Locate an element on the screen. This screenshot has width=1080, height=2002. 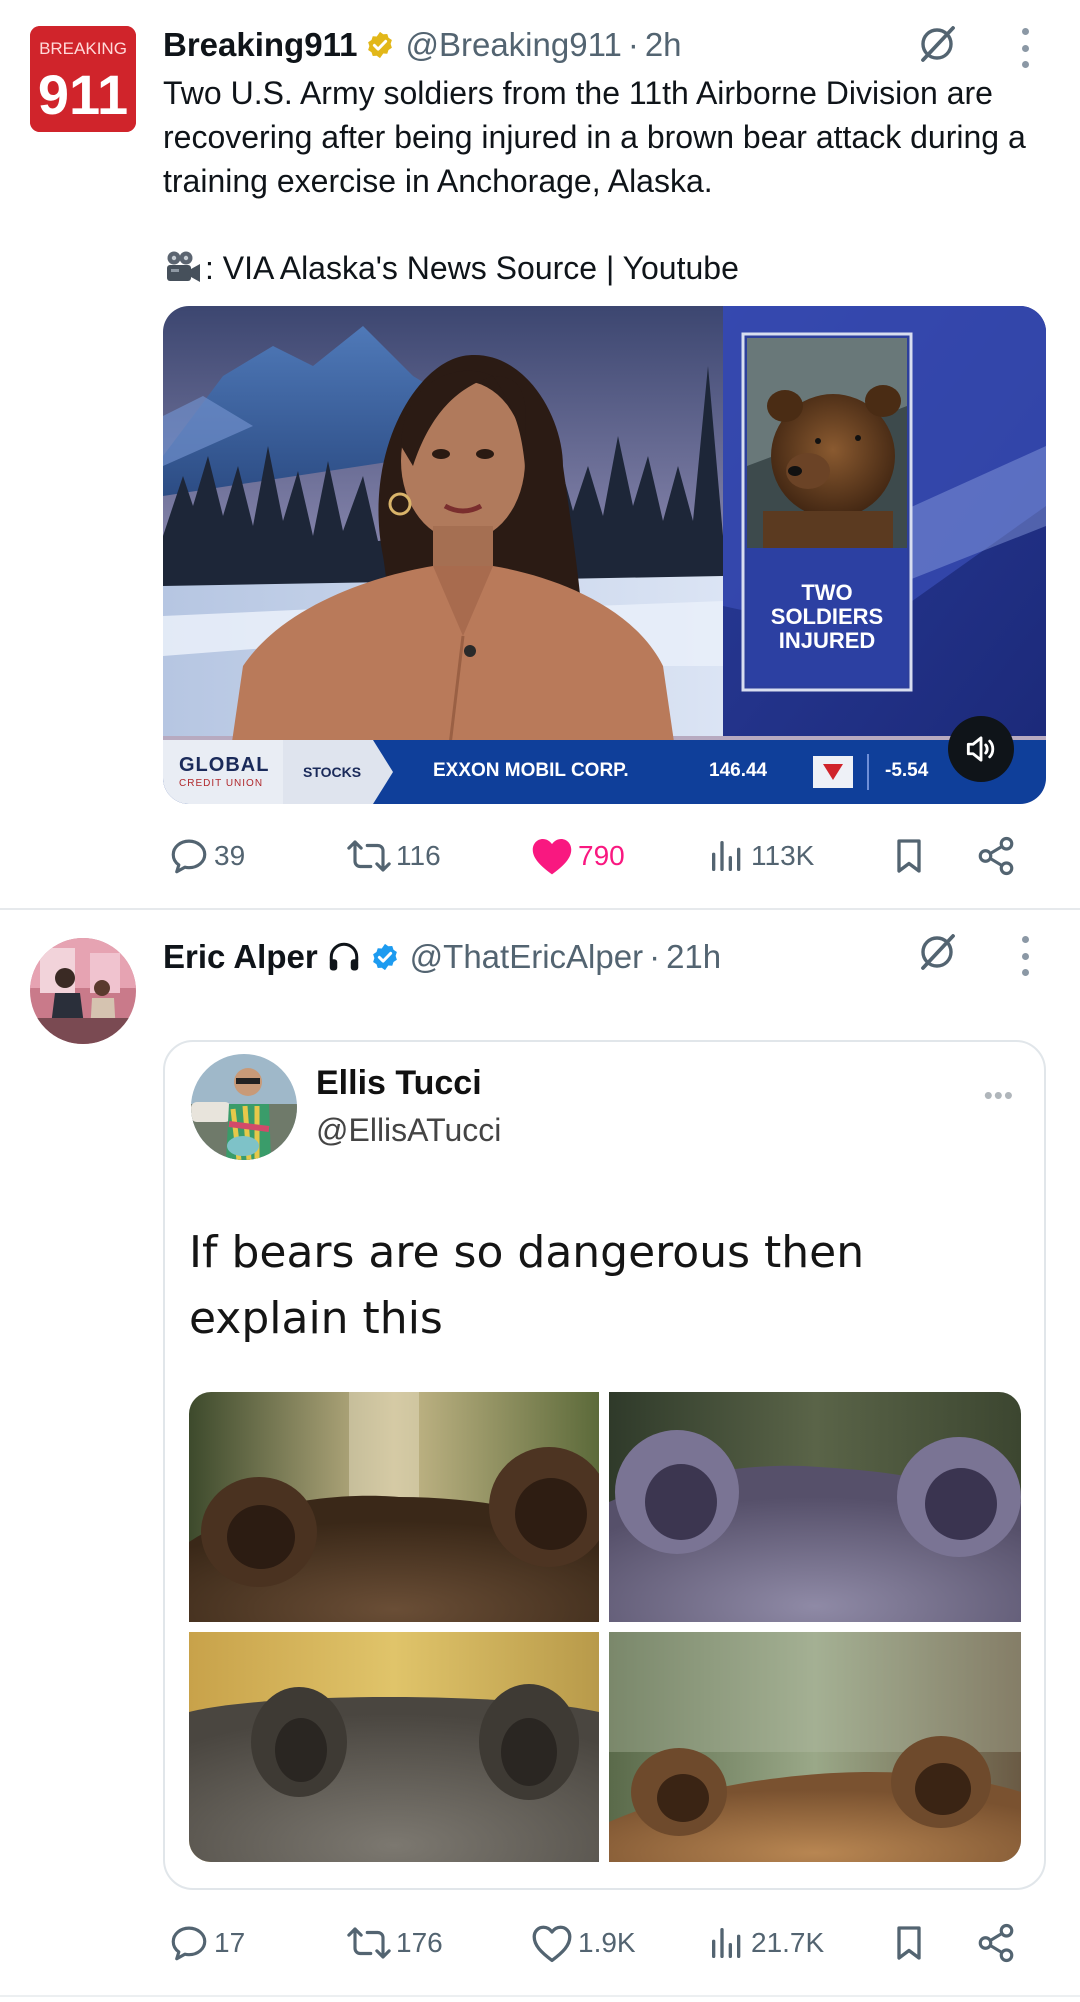
like-button: 790 is located at coordinates (577, 856).